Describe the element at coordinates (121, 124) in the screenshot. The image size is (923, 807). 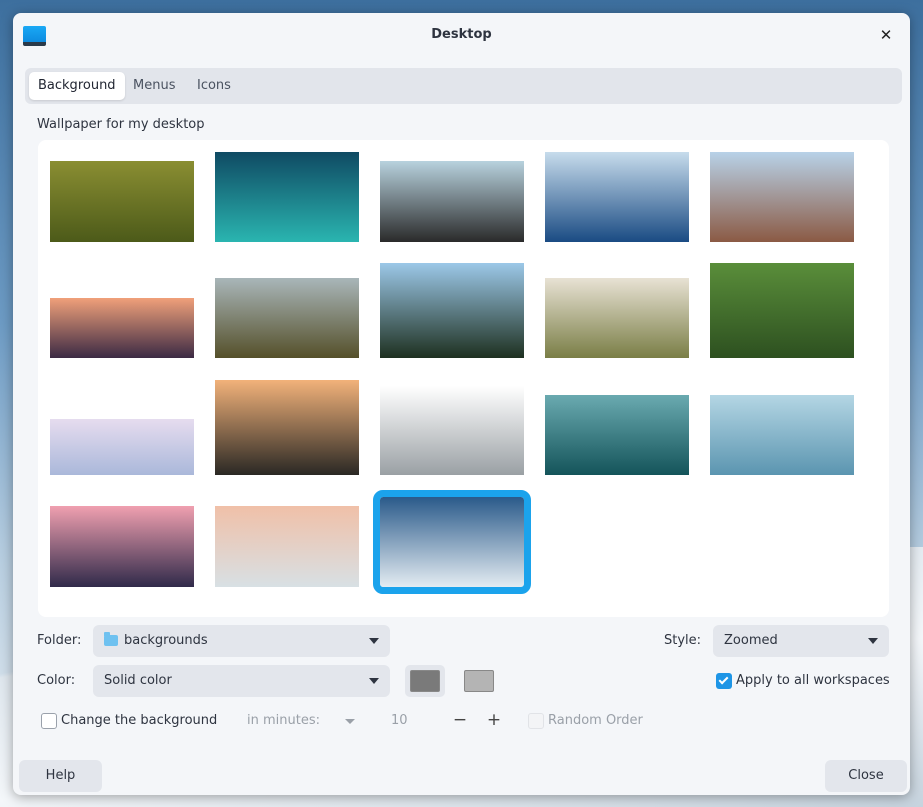
I see `wallpaper-section-label: Wallpaper for my desktop` at that location.